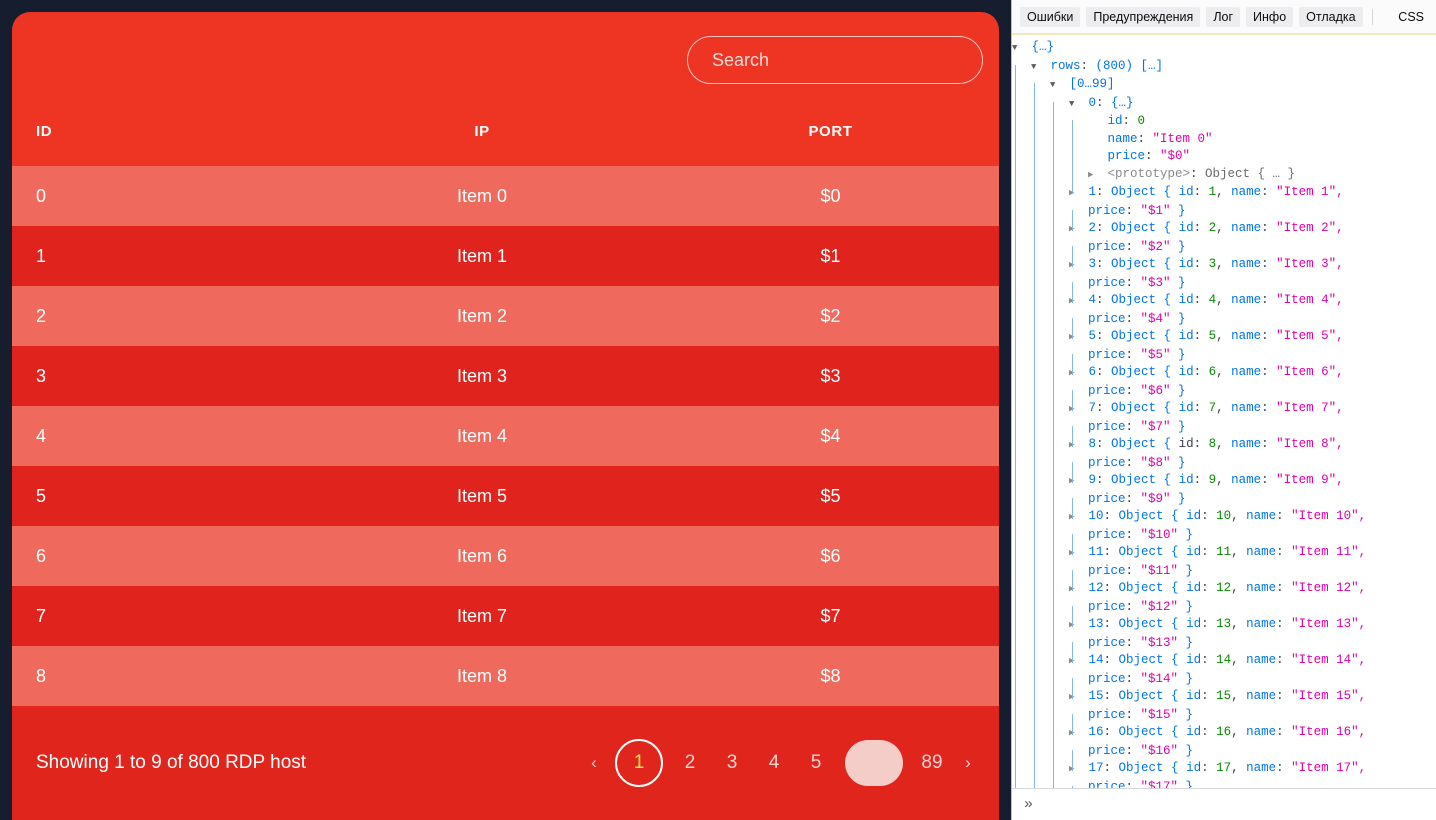  I want to click on console-line: 7: Object { id: 7, name: "Item 7",, so click(1224, 414).